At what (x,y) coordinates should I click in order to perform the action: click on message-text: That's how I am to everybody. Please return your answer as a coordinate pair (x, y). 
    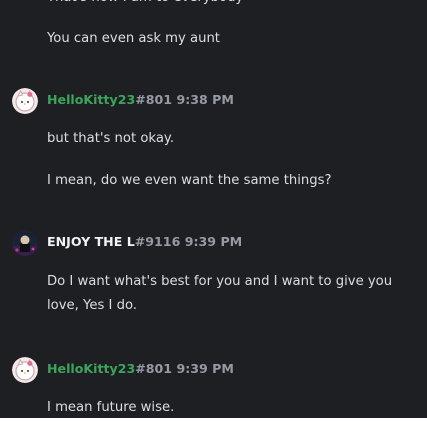
    Looking at the image, I should click on (231, 5).